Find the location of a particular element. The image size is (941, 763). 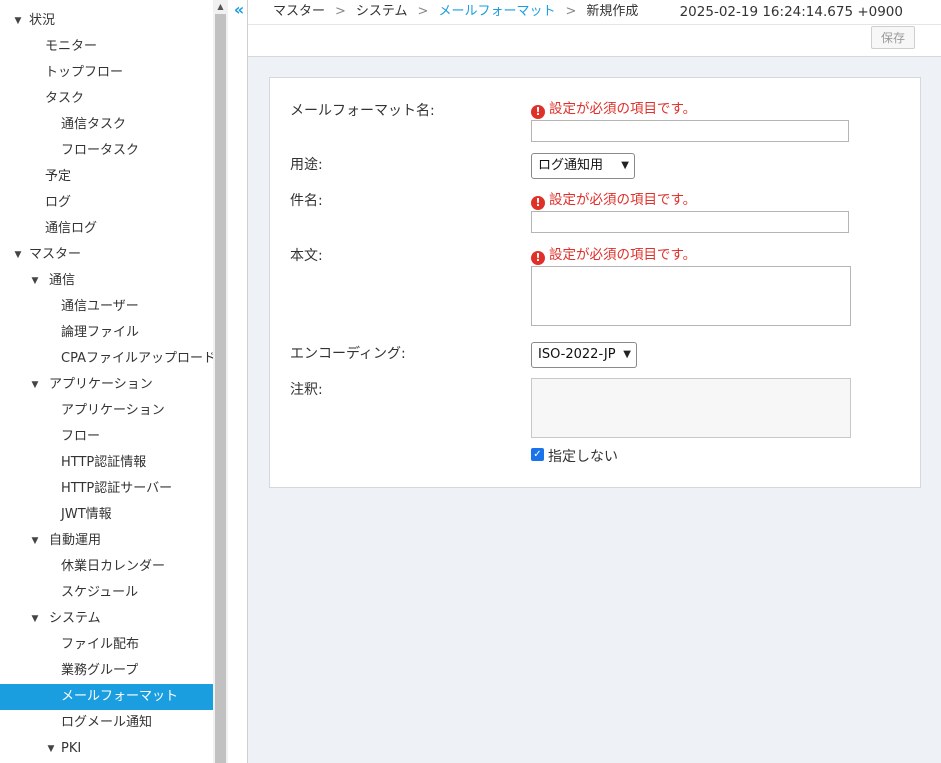

tree-label: モニター is located at coordinates (71, 46).